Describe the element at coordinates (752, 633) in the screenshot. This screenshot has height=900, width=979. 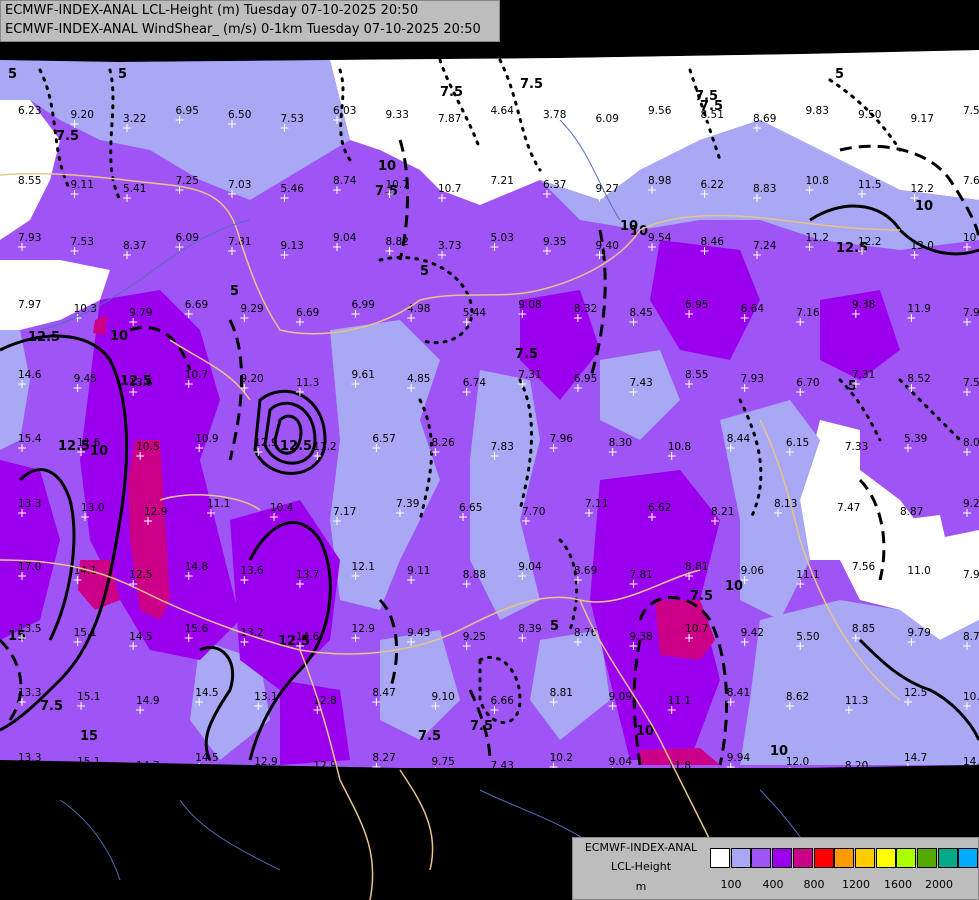
I see `station-value: 9.42` at that location.